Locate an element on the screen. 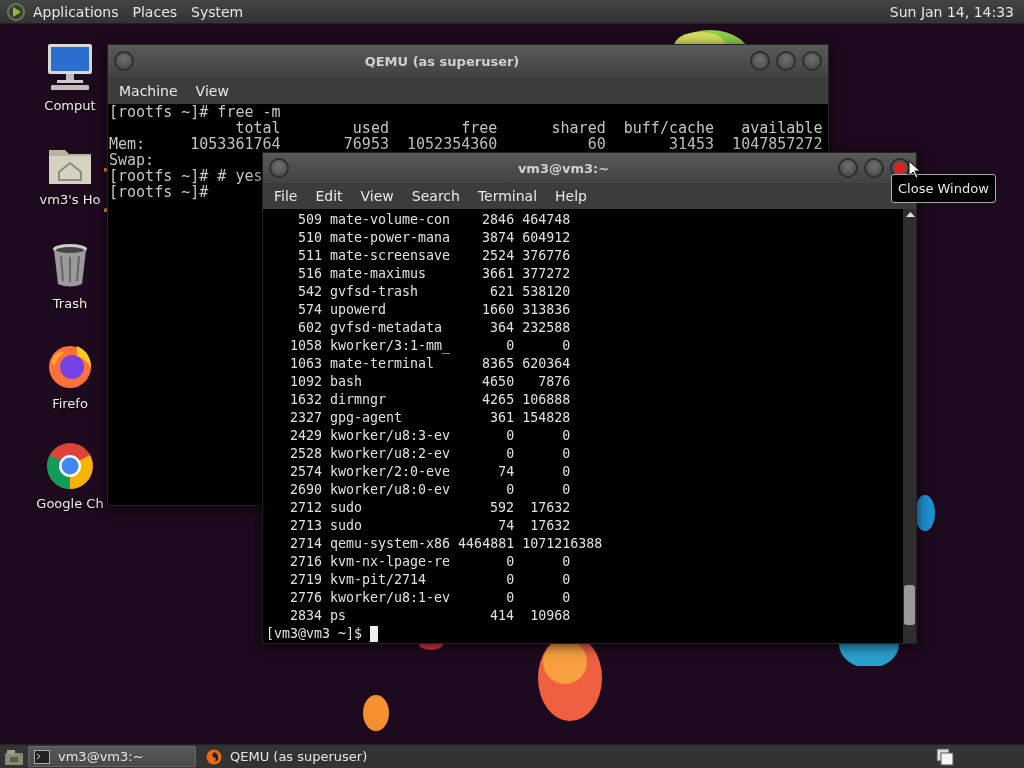  command-text: ps is located at coordinates (339, 616).